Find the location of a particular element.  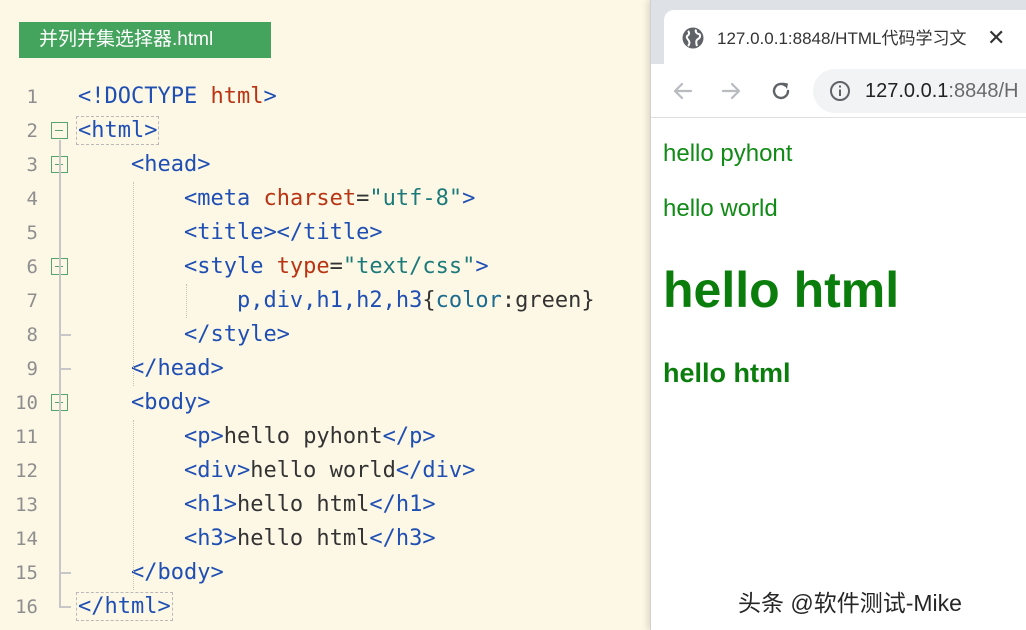

code-line: 14 <h3>hello html</h3> is located at coordinates (325, 539).